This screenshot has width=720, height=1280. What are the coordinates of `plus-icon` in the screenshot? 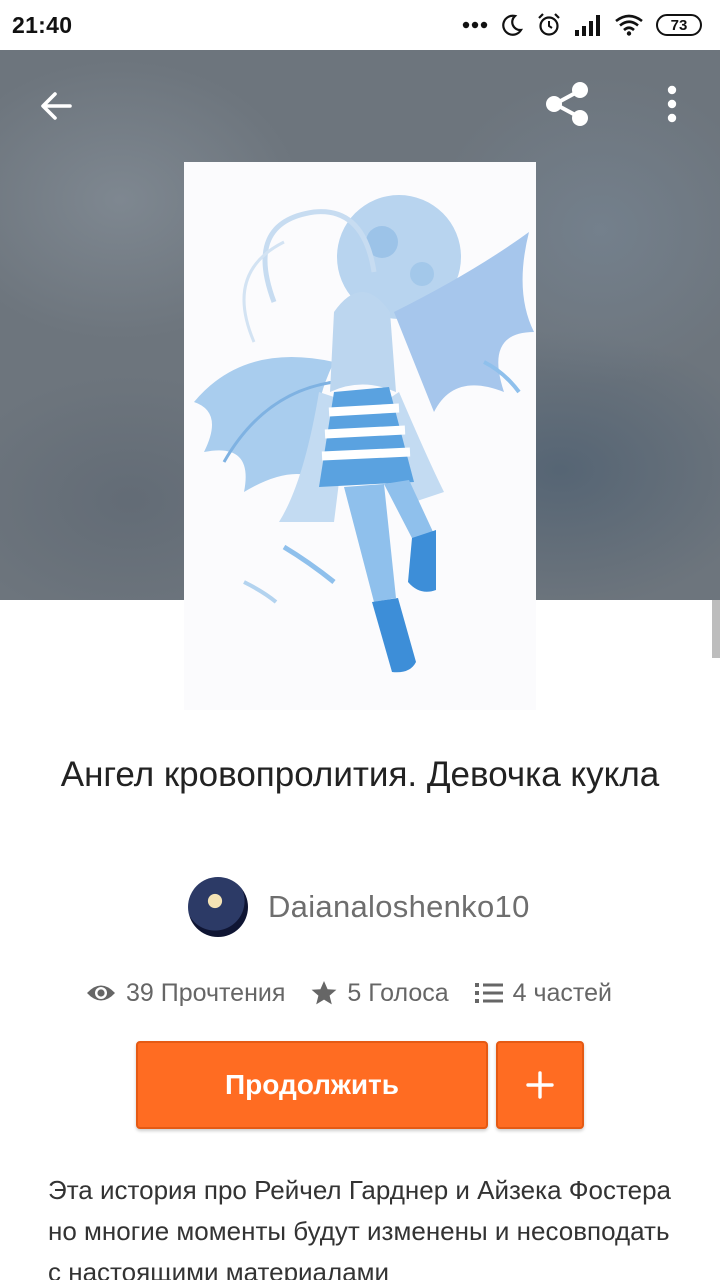 It's located at (540, 1085).